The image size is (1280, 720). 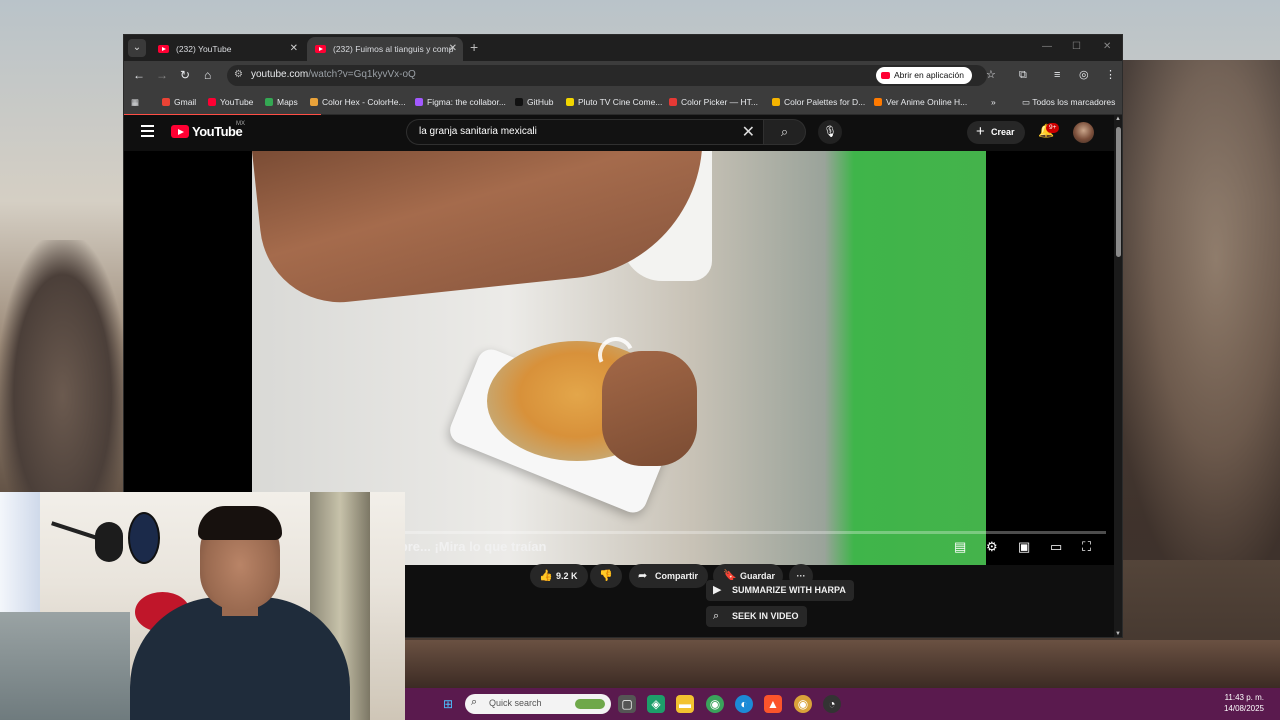 I want to click on bookmark-star-icon: ☆, so click(x=991, y=75).